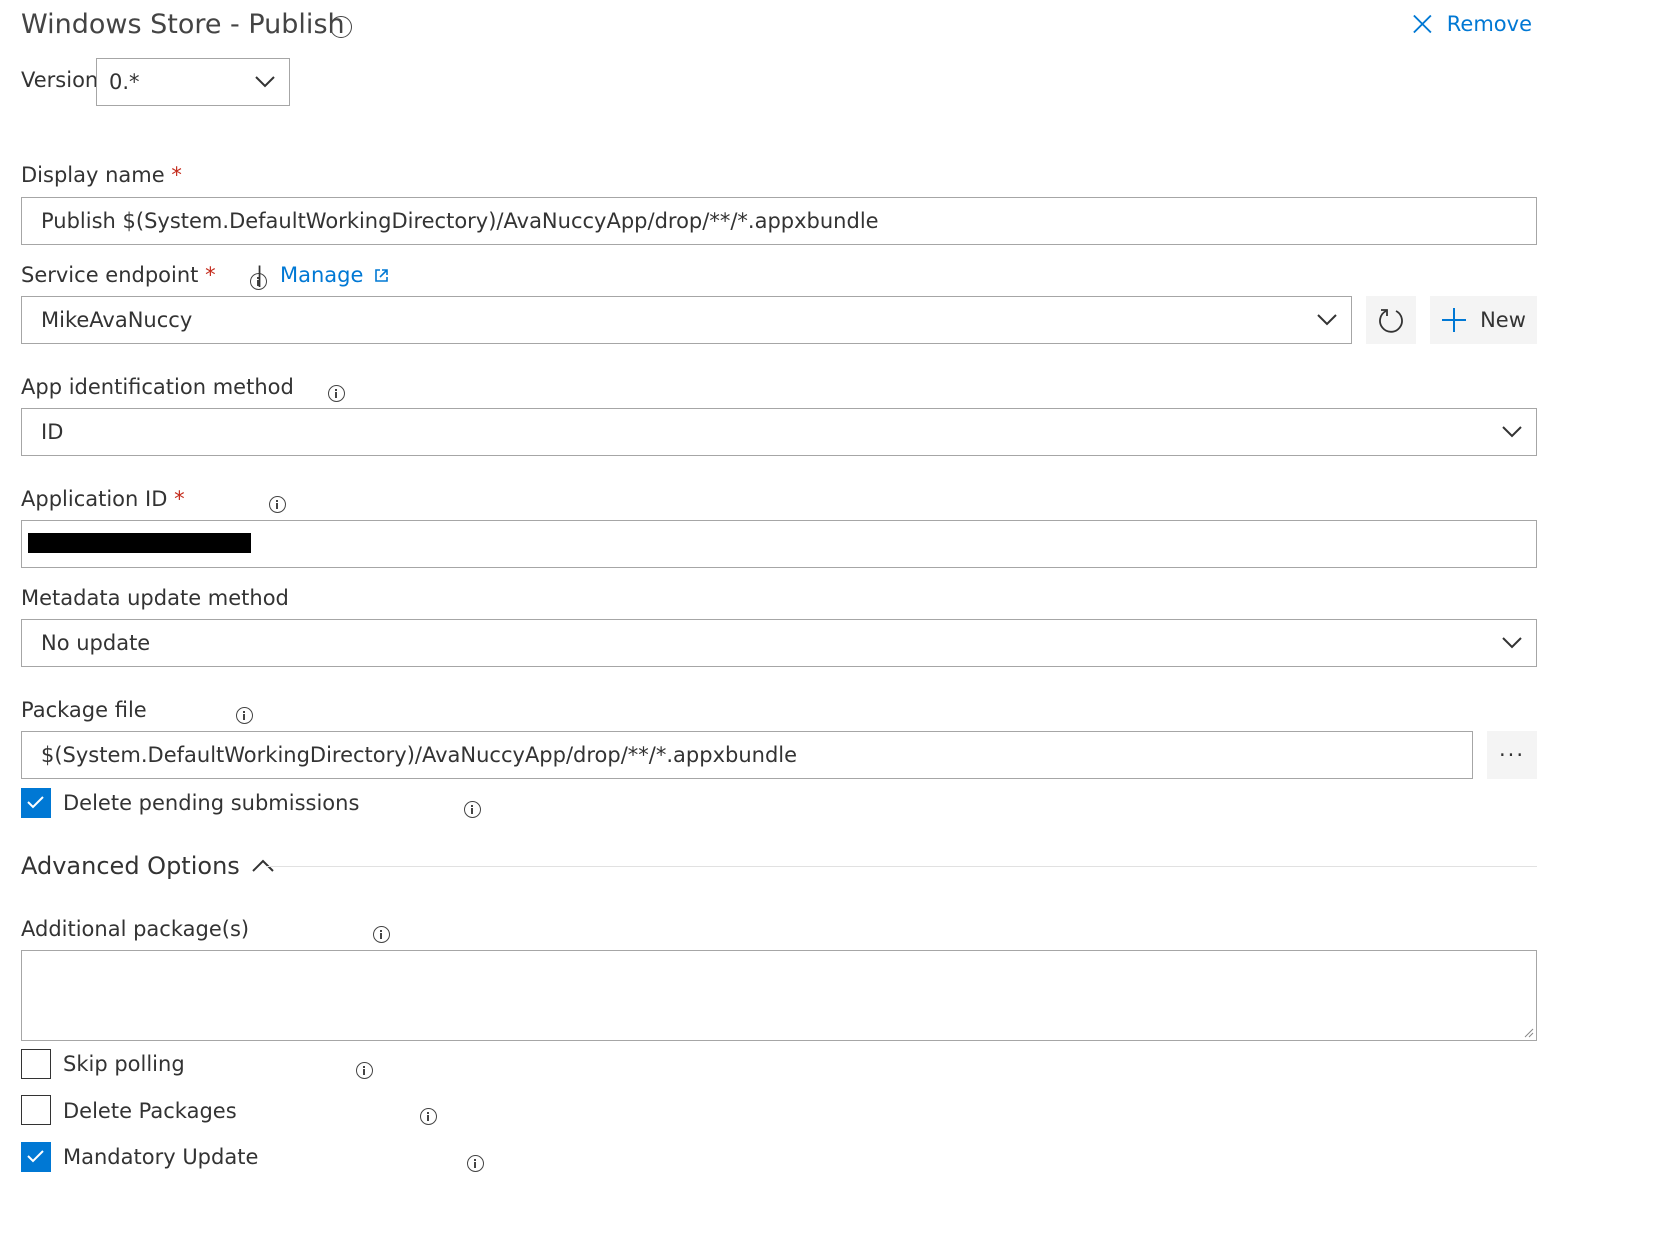 The image size is (1655, 1249). I want to click on metadata-update-label: Metadata update method, so click(155, 598).